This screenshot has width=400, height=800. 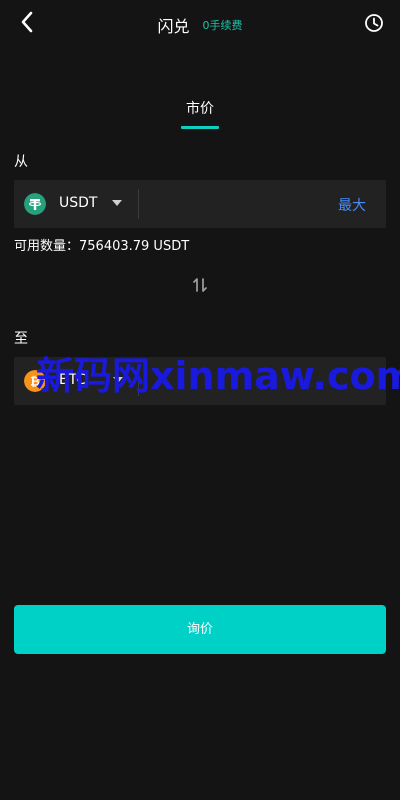 I want to click on watermark: 新码网xinmaw.com, so click(x=218, y=376).